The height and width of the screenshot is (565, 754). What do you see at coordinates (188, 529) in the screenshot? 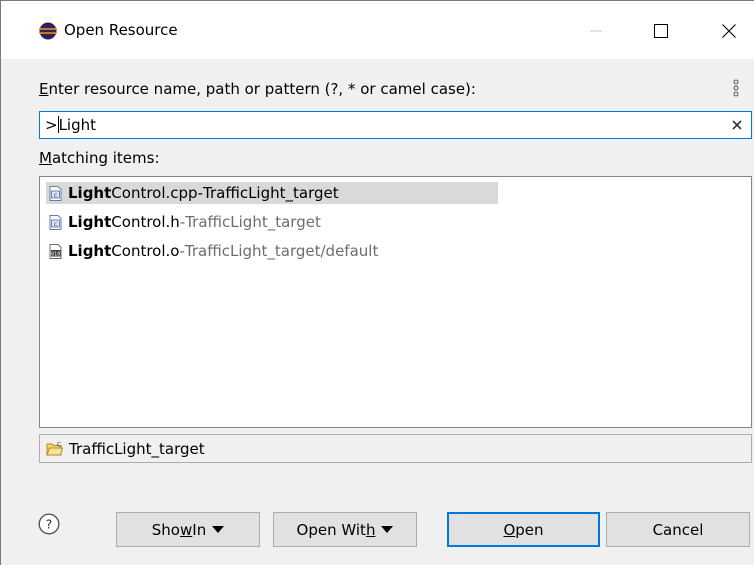
I see `show-in-button: Sho w In` at bounding box center [188, 529].